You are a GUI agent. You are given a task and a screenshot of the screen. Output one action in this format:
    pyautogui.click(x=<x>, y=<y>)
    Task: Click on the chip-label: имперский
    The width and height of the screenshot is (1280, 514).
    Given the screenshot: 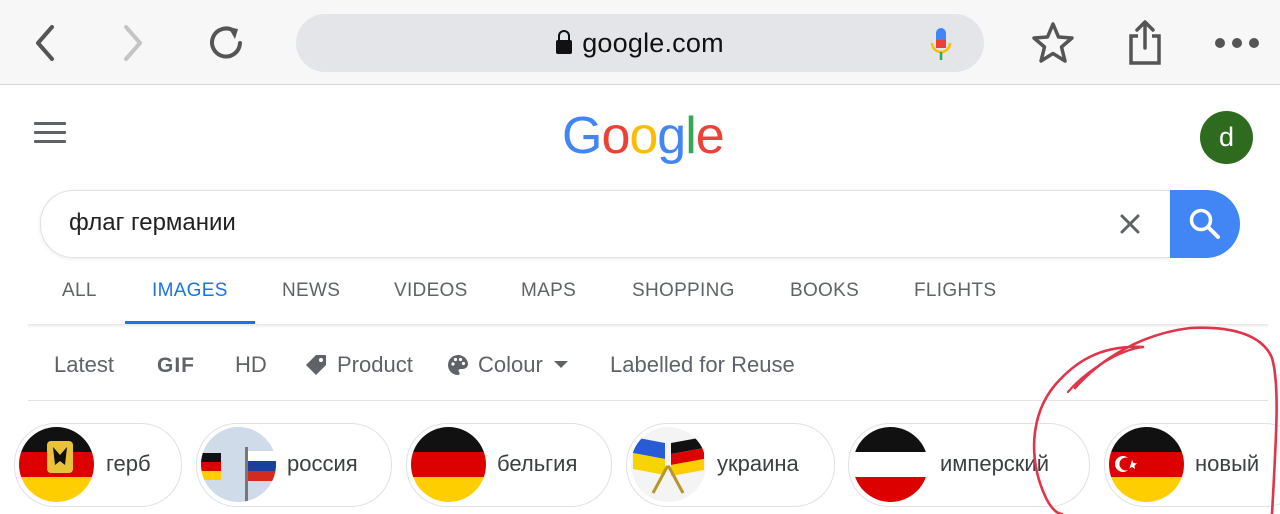 What is the action you would take?
    pyautogui.click(x=995, y=463)
    